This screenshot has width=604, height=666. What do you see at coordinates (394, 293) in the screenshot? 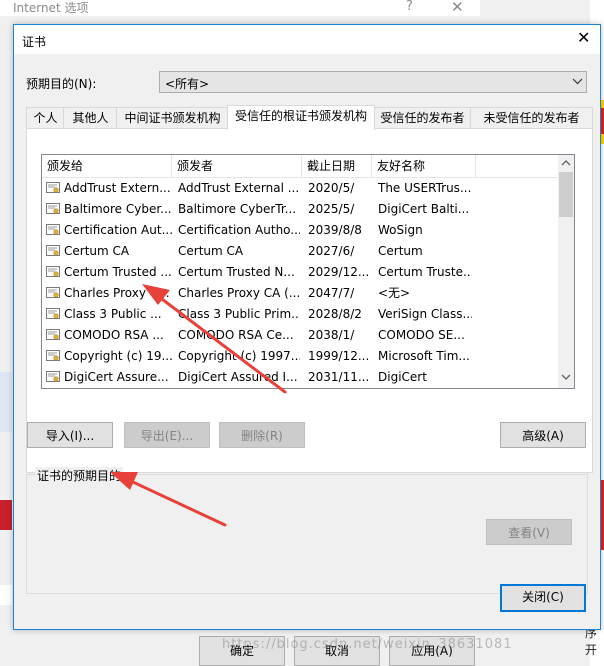
I see `cell-friendly-name: <无>` at bounding box center [394, 293].